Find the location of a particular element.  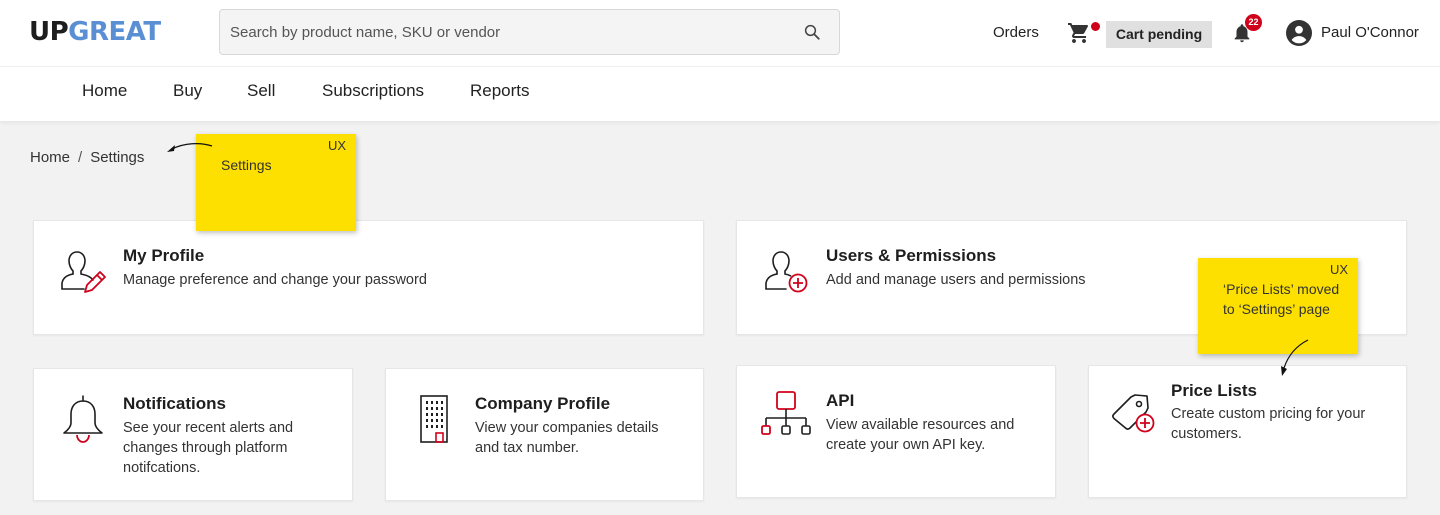

card-title: API is located at coordinates (840, 400).